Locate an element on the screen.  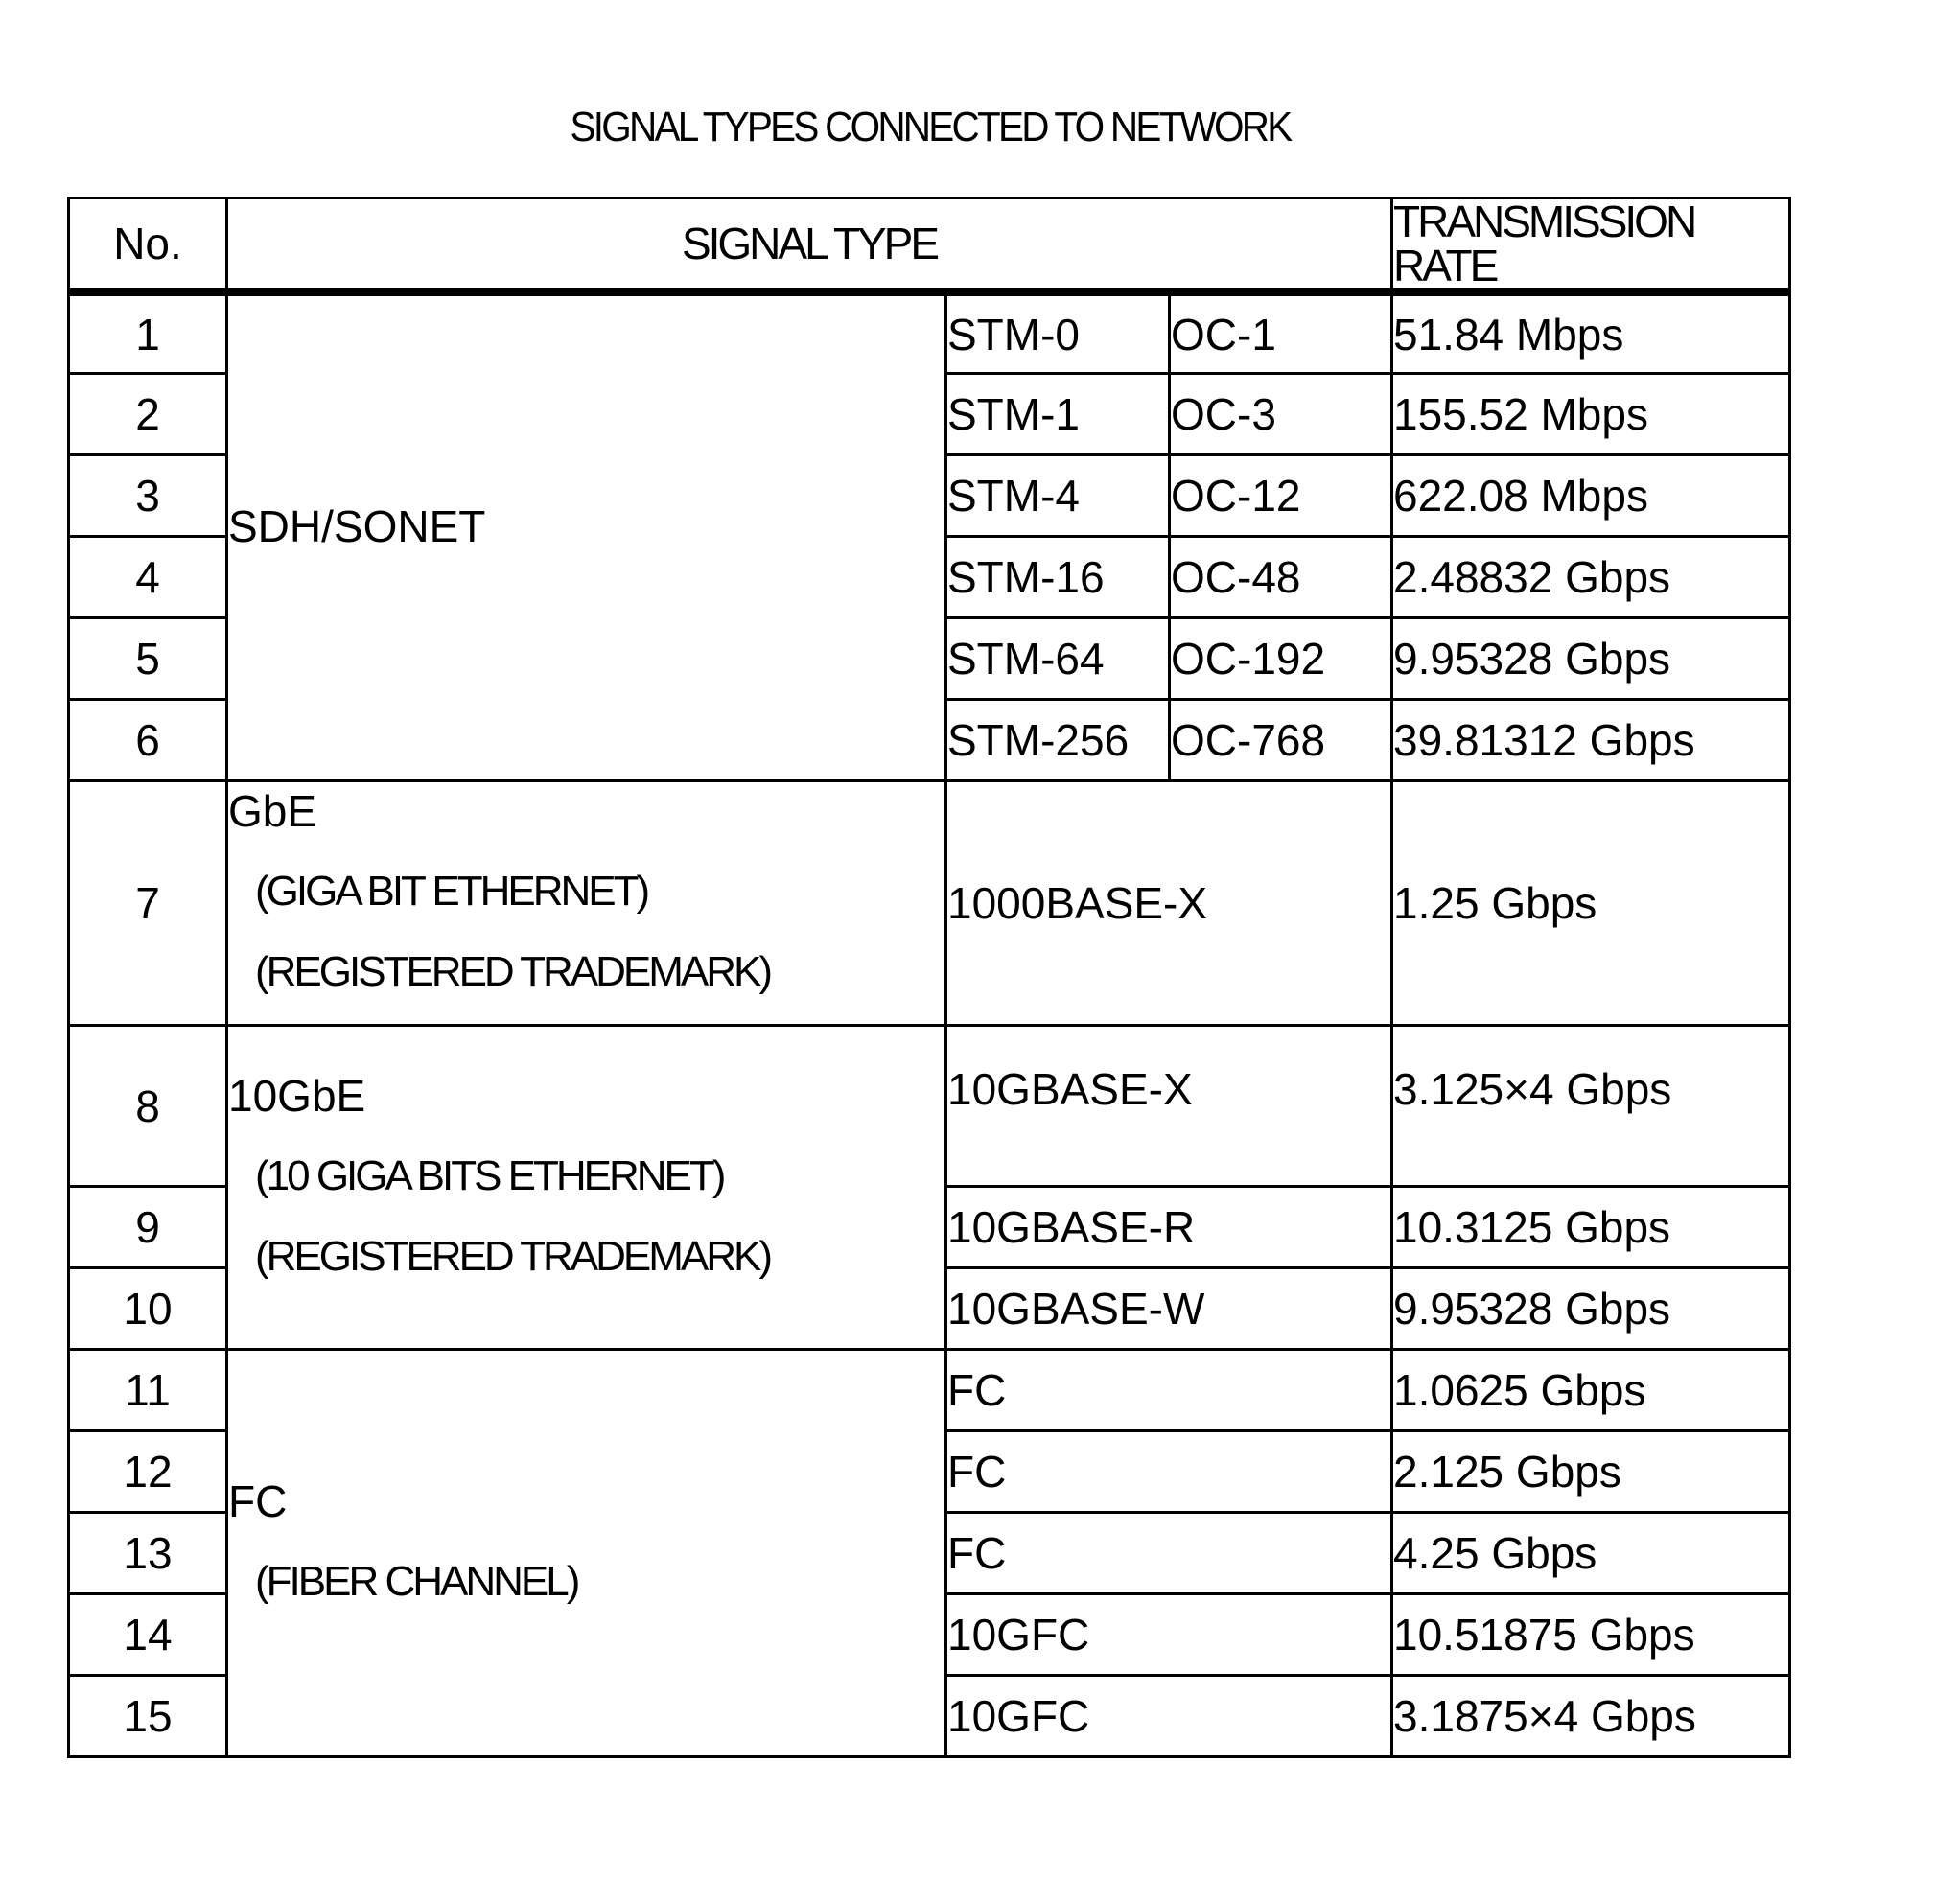
transmission-rate: 10.3125 Gbps is located at coordinates (1591, 1227).